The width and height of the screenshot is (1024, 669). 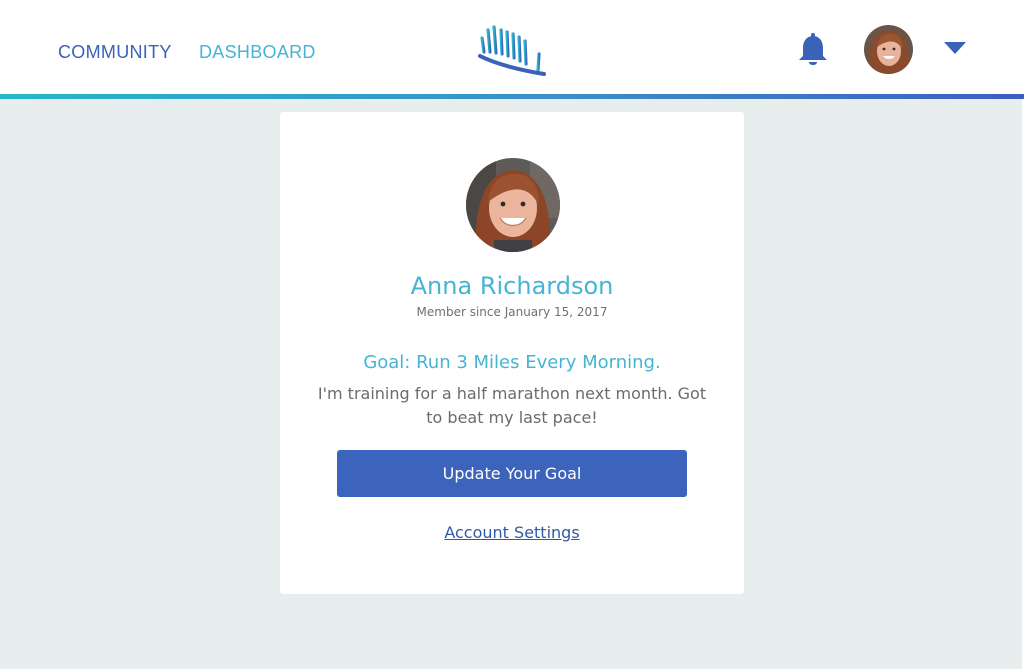 What do you see at coordinates (512, 473) in the screenshot?
I see `update-goal-button: Update Your Goal` at bounding box center [512, 473].